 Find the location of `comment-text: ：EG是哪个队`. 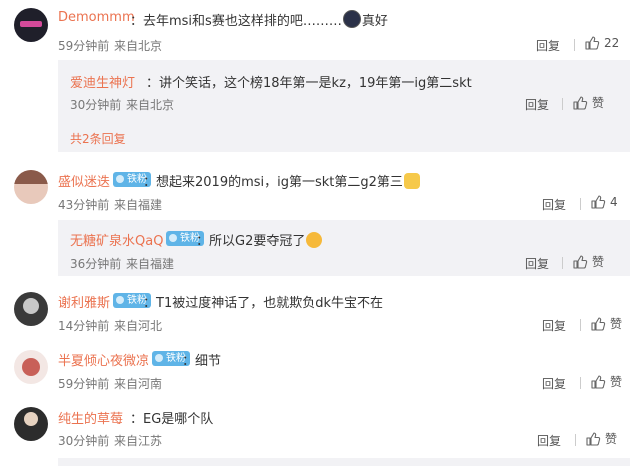

comment-text: ：EG是哪个队 is located at coordinates (172, 419).